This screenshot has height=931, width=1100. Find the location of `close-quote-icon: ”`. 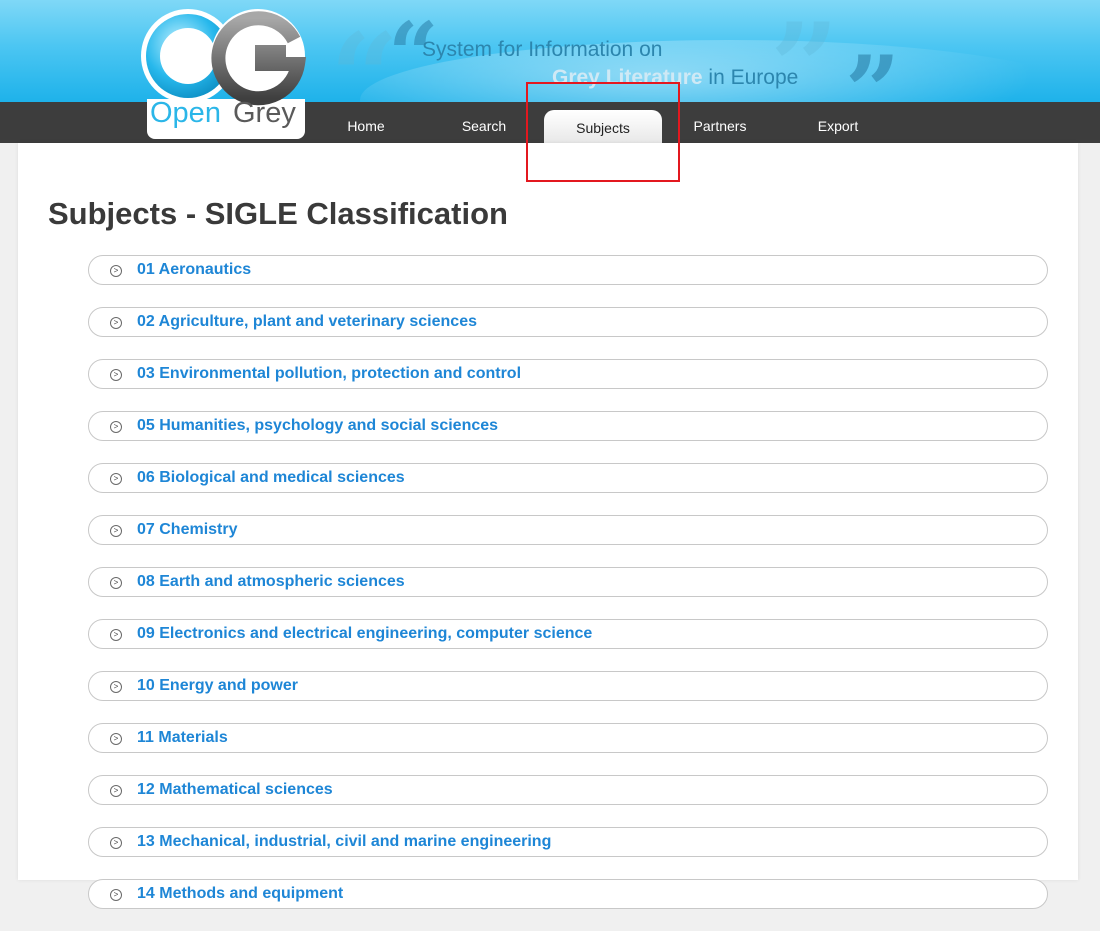

close-quote-icon: ” is located at coordinates (873, 69).